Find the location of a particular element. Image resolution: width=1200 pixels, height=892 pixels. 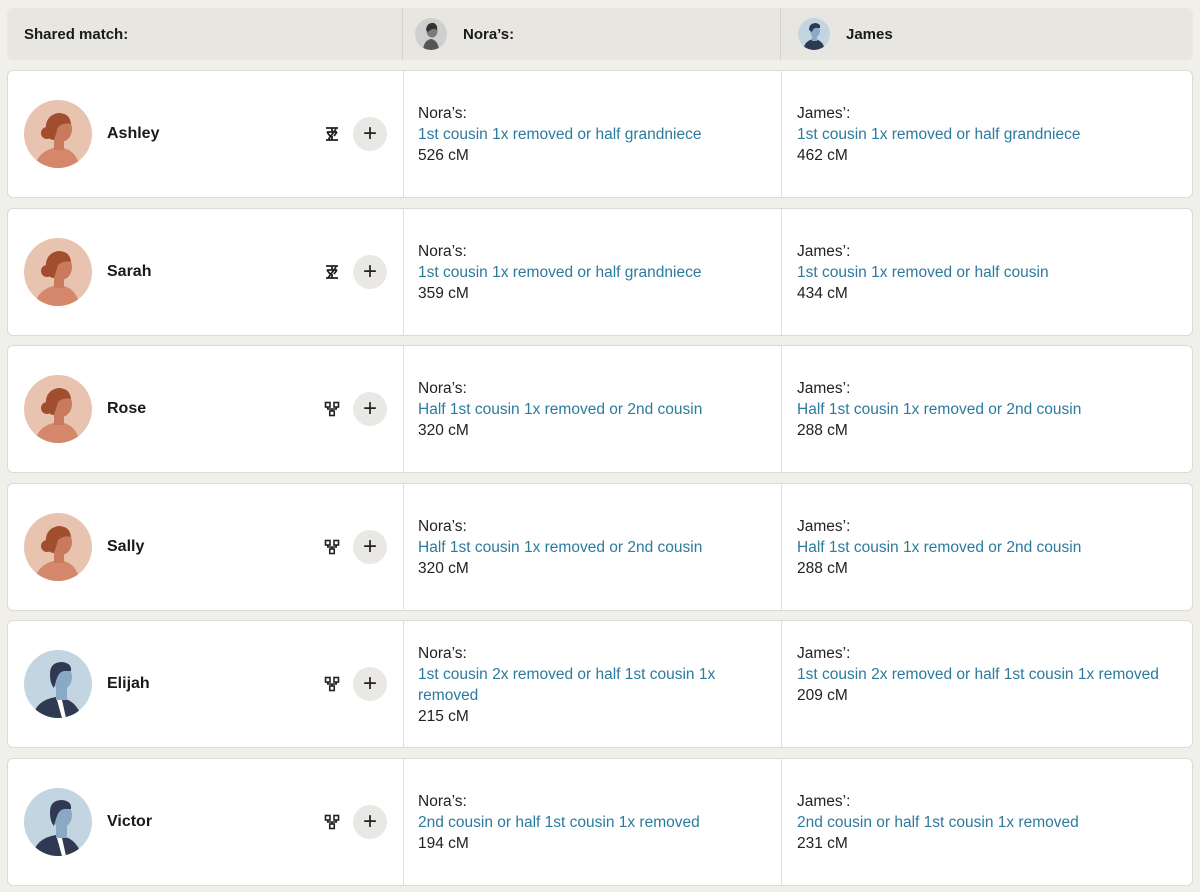

shared-match-cell: Sally + is located at coordinates (205, 547).